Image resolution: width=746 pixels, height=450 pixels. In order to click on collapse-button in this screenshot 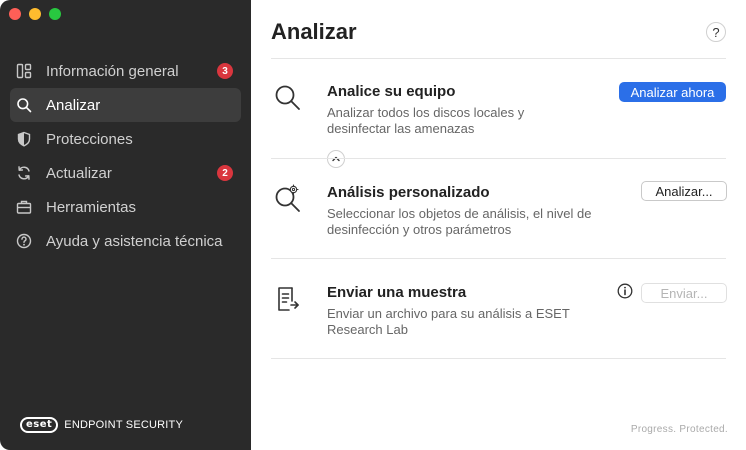, I will do `click(336, 159)`.